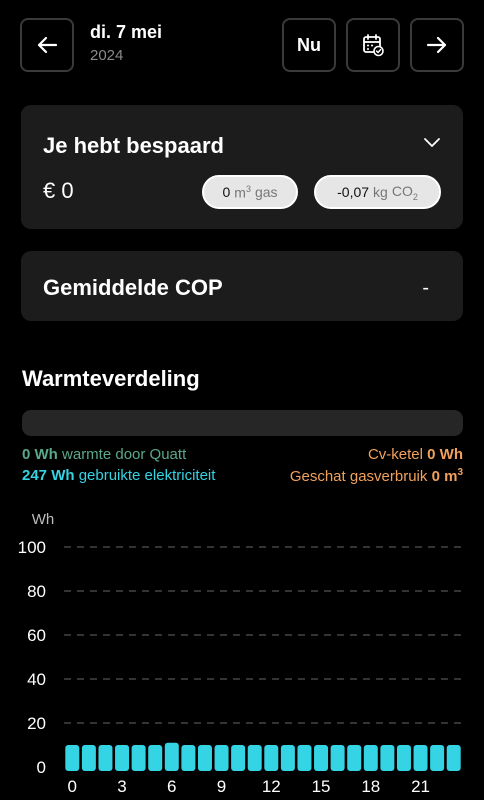 Image resolution: width=484 pixels, height=800 pixels. I want to click on x-tick-label: 3, so click(121, 786).